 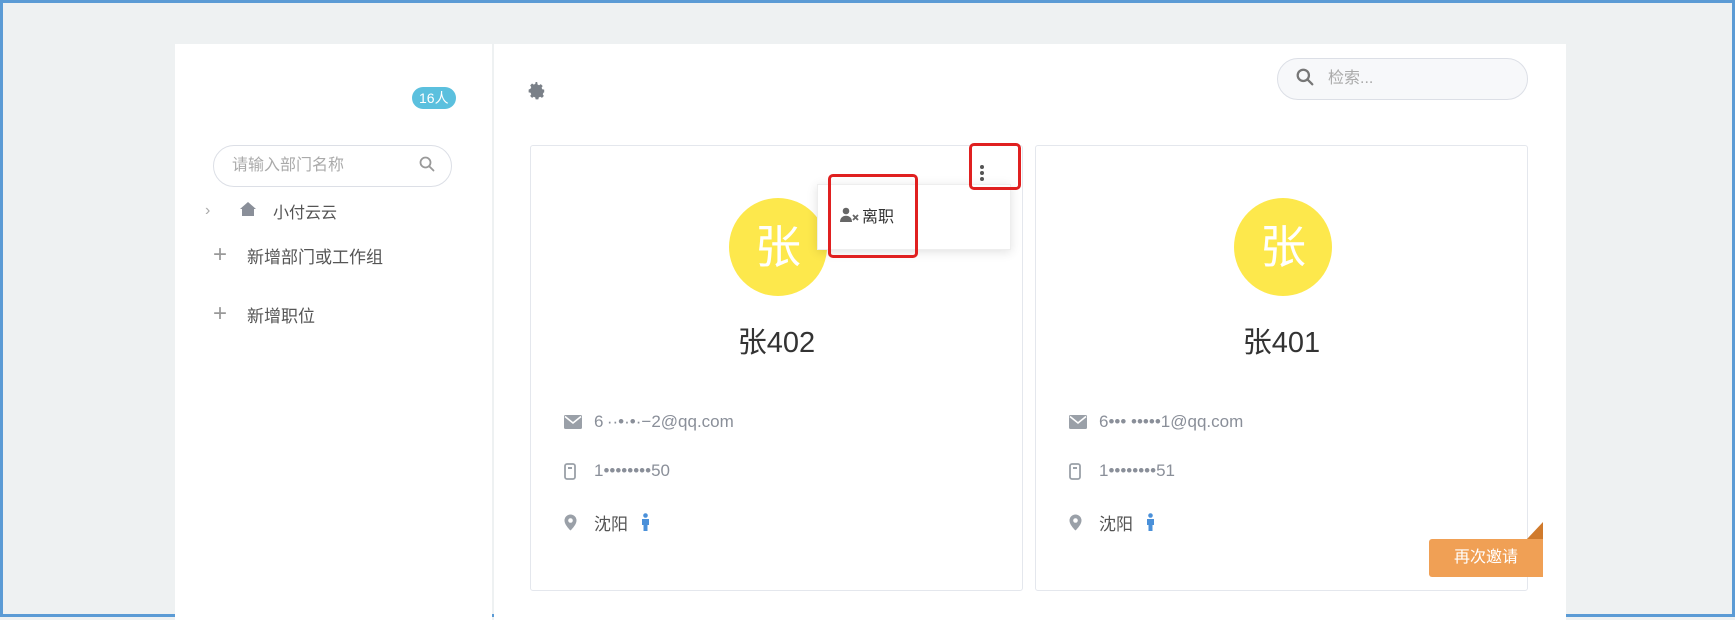 I want to click on email-row: 6 ··•·•·−2@qq.com, so click(x=649, y=422).